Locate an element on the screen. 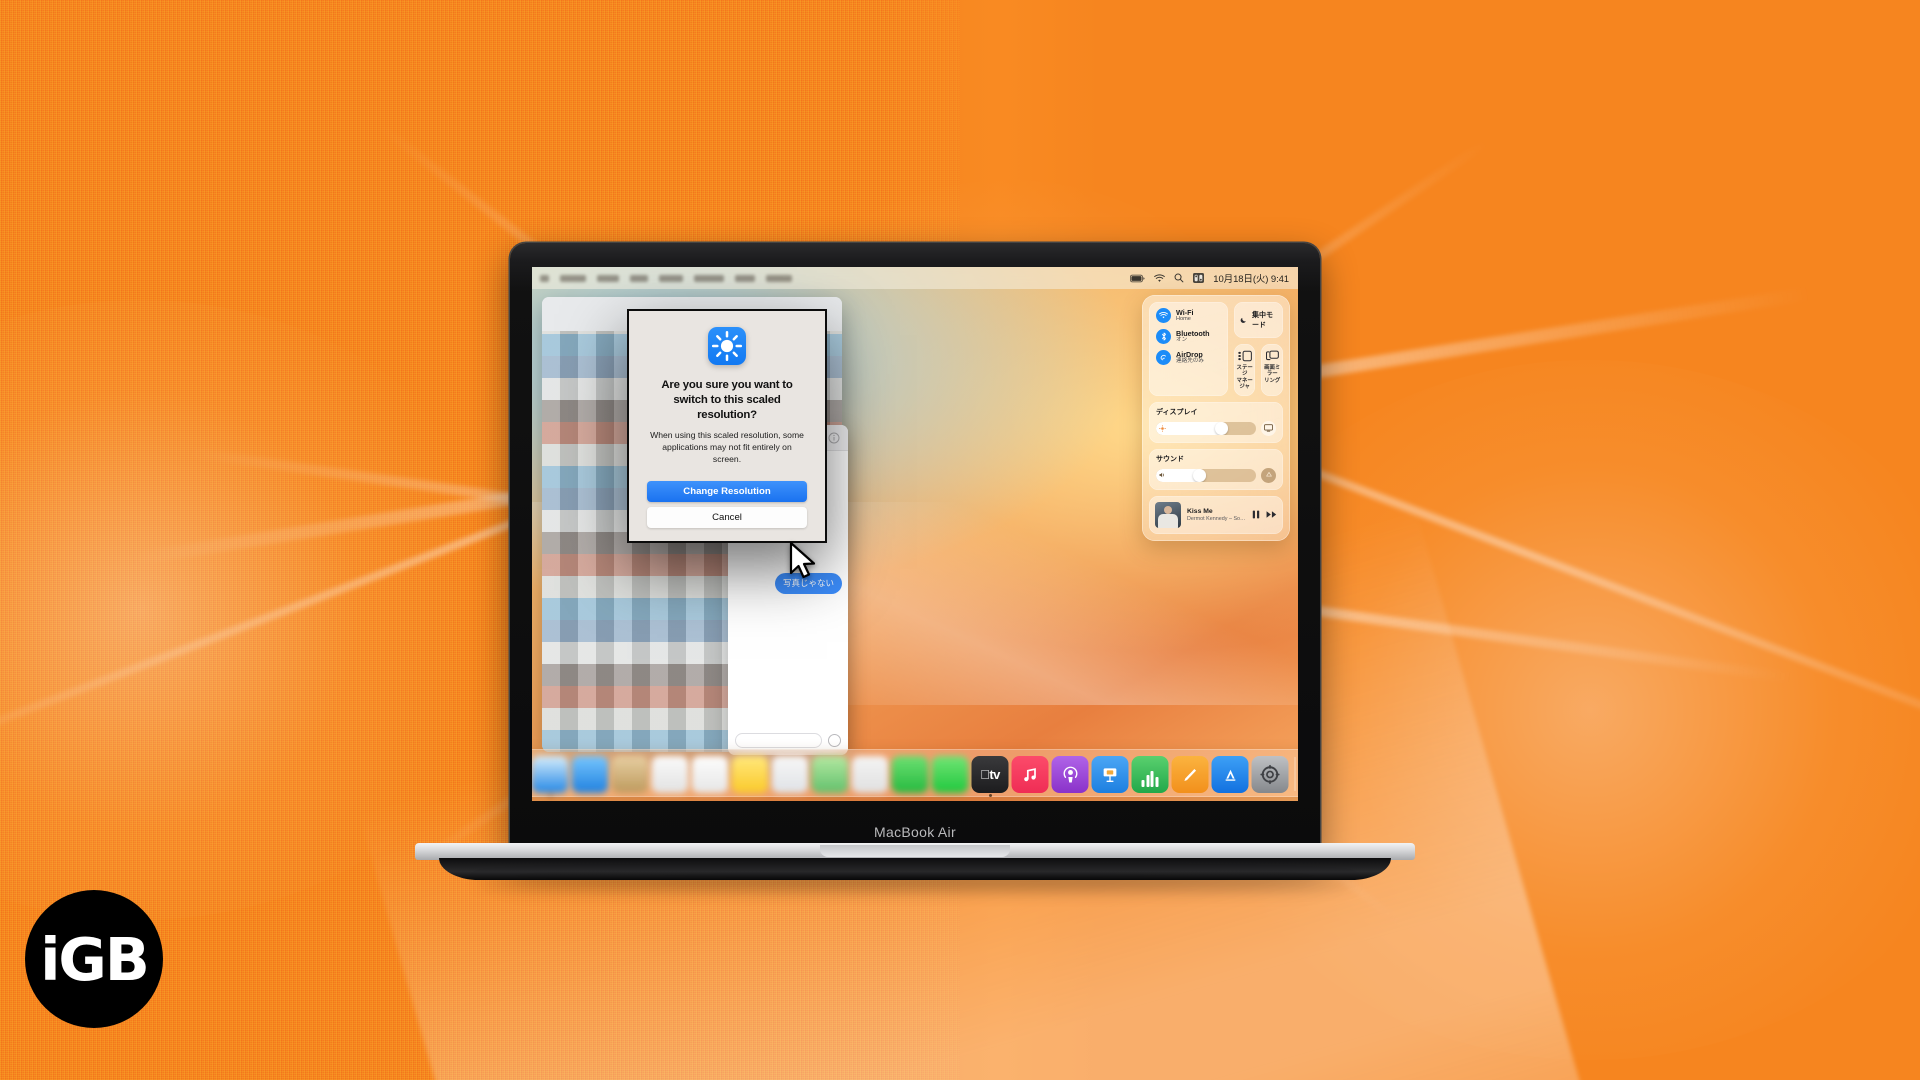  control-item-focus: 集中モード is located at coordinates (1258, 320).